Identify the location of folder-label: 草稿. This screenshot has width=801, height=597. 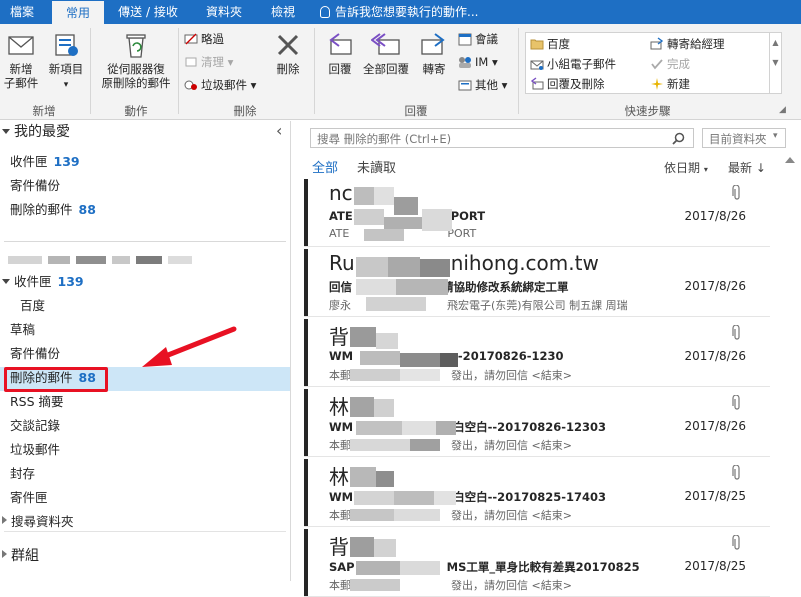
(23, 329).